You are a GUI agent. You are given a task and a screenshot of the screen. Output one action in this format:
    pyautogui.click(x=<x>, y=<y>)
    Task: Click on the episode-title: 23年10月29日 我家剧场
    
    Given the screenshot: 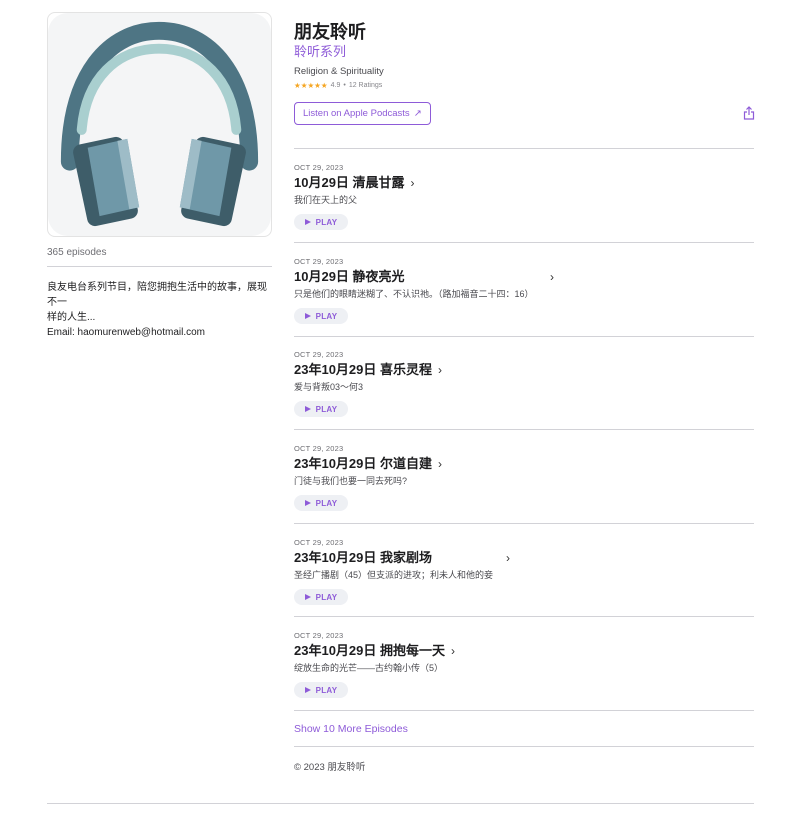 What is the action you would take?
    pyautogui.click(x=363, y=557)
    